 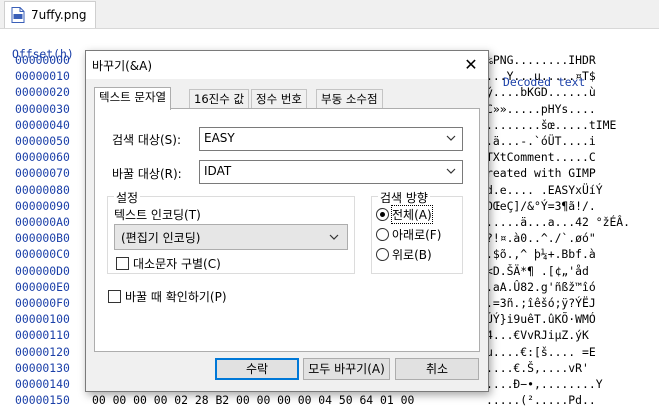 What do you see at coordinates (42, 286) in the screenshot?
I see `row-offset: 000000E0` at bounding box center [42, 286].